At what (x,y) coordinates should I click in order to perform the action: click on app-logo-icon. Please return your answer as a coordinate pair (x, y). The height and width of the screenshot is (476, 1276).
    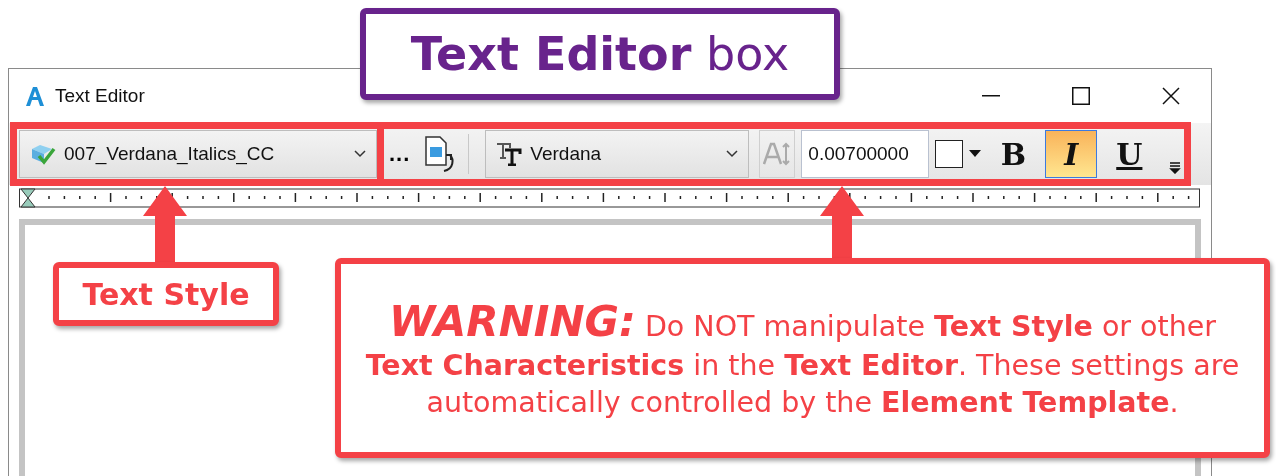
    Looking at the image, I should click on (35, 96).